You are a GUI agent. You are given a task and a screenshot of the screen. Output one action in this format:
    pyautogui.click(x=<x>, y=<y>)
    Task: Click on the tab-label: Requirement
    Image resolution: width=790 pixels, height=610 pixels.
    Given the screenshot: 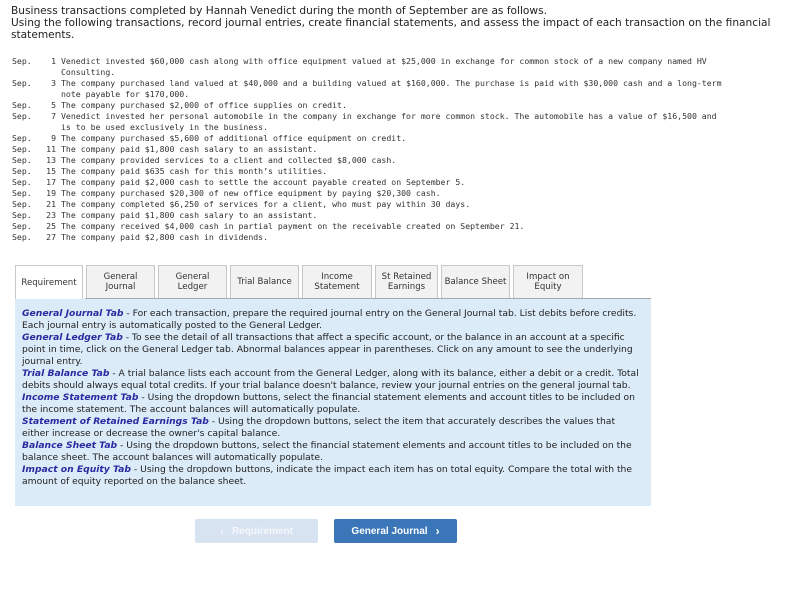 What is the action you would take?
    pyautogui.click(x=49, y=282)
    